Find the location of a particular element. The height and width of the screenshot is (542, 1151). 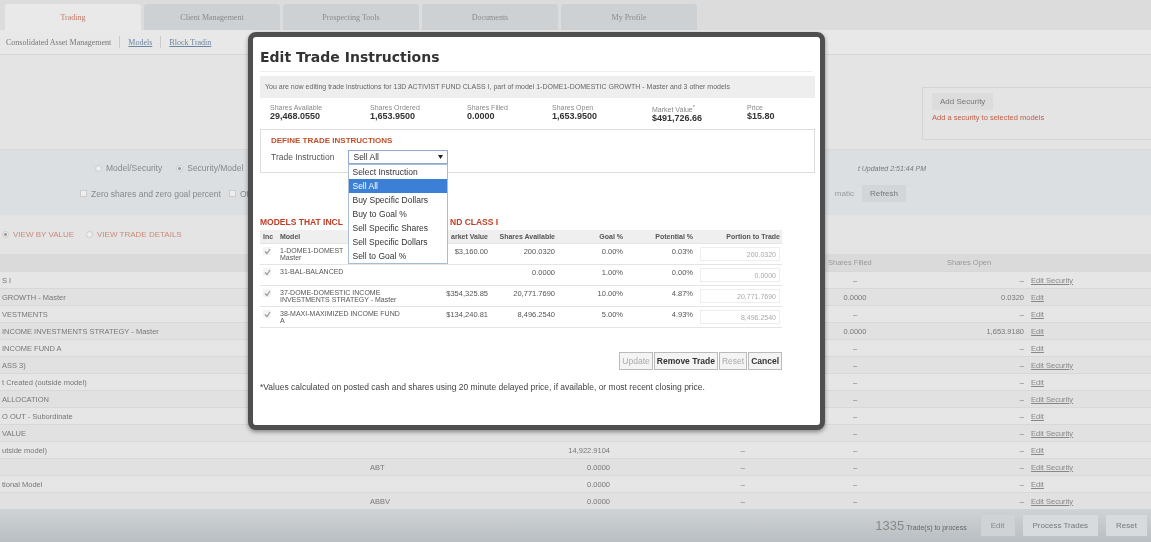

dropdown-option: Buy to Goal % is located at coordinates (398, 214).